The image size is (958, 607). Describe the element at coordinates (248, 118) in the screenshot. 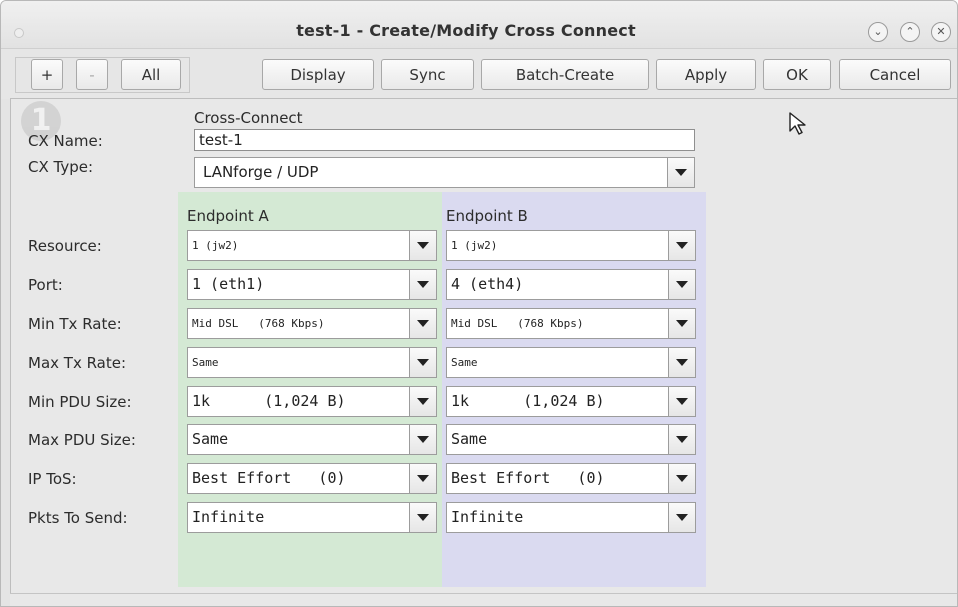

I see `section-title: Cross-Connect` at that location.